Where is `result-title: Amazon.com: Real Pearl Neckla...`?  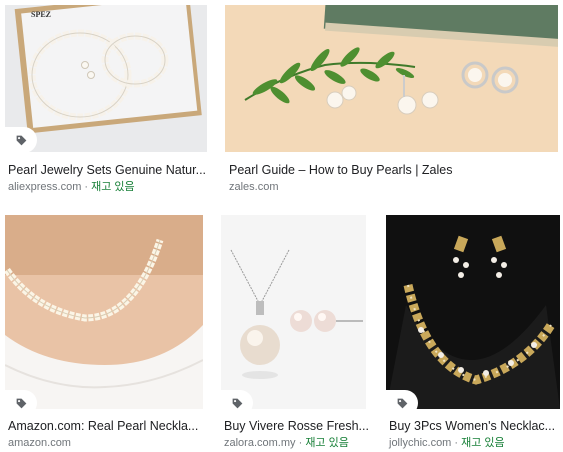
result-title: Amazon.com: Real Pearl Neckla... is located at coordinates (105, 426).